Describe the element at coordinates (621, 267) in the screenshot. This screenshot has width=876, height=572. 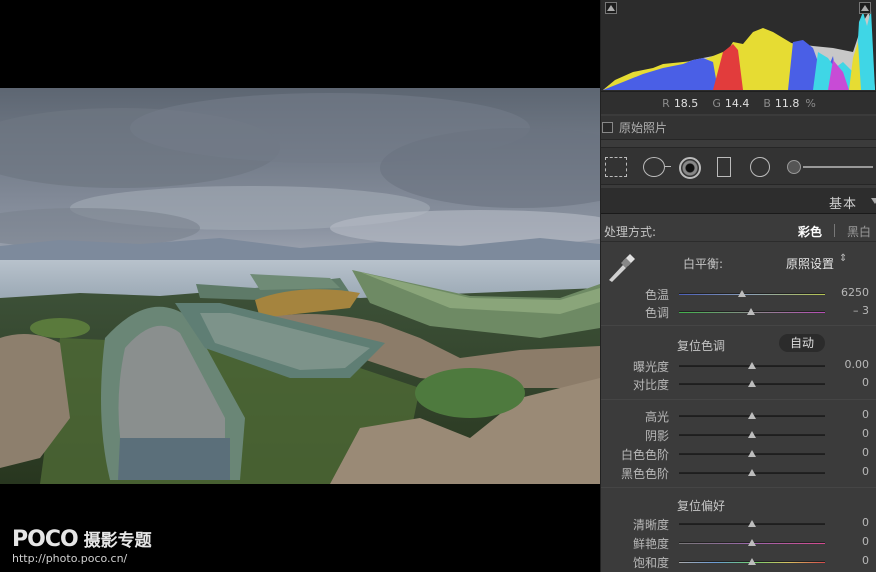
I see `eyedropper-icon` at that location.